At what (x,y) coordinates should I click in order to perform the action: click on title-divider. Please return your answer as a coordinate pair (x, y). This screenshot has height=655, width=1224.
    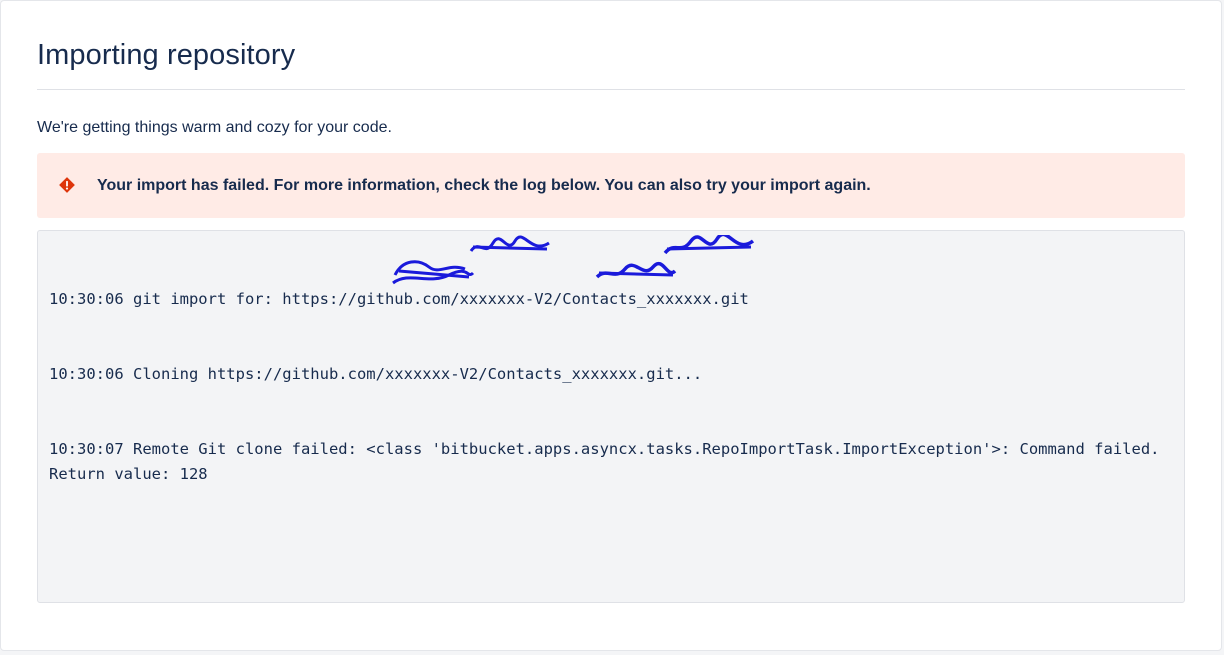
    Looking at the image, I should click on (611, 89).